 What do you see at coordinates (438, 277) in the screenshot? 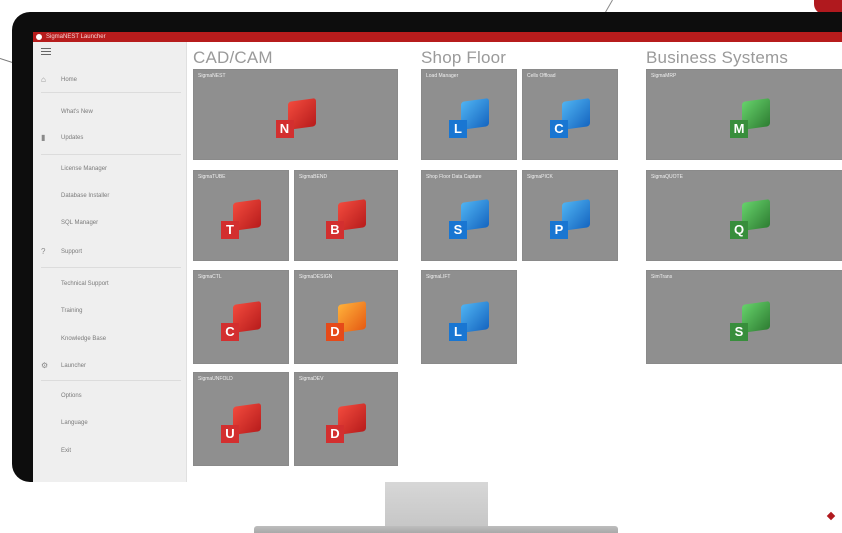
I see `tile-label: SigmaLIFT` at bounding box center [438, 277].